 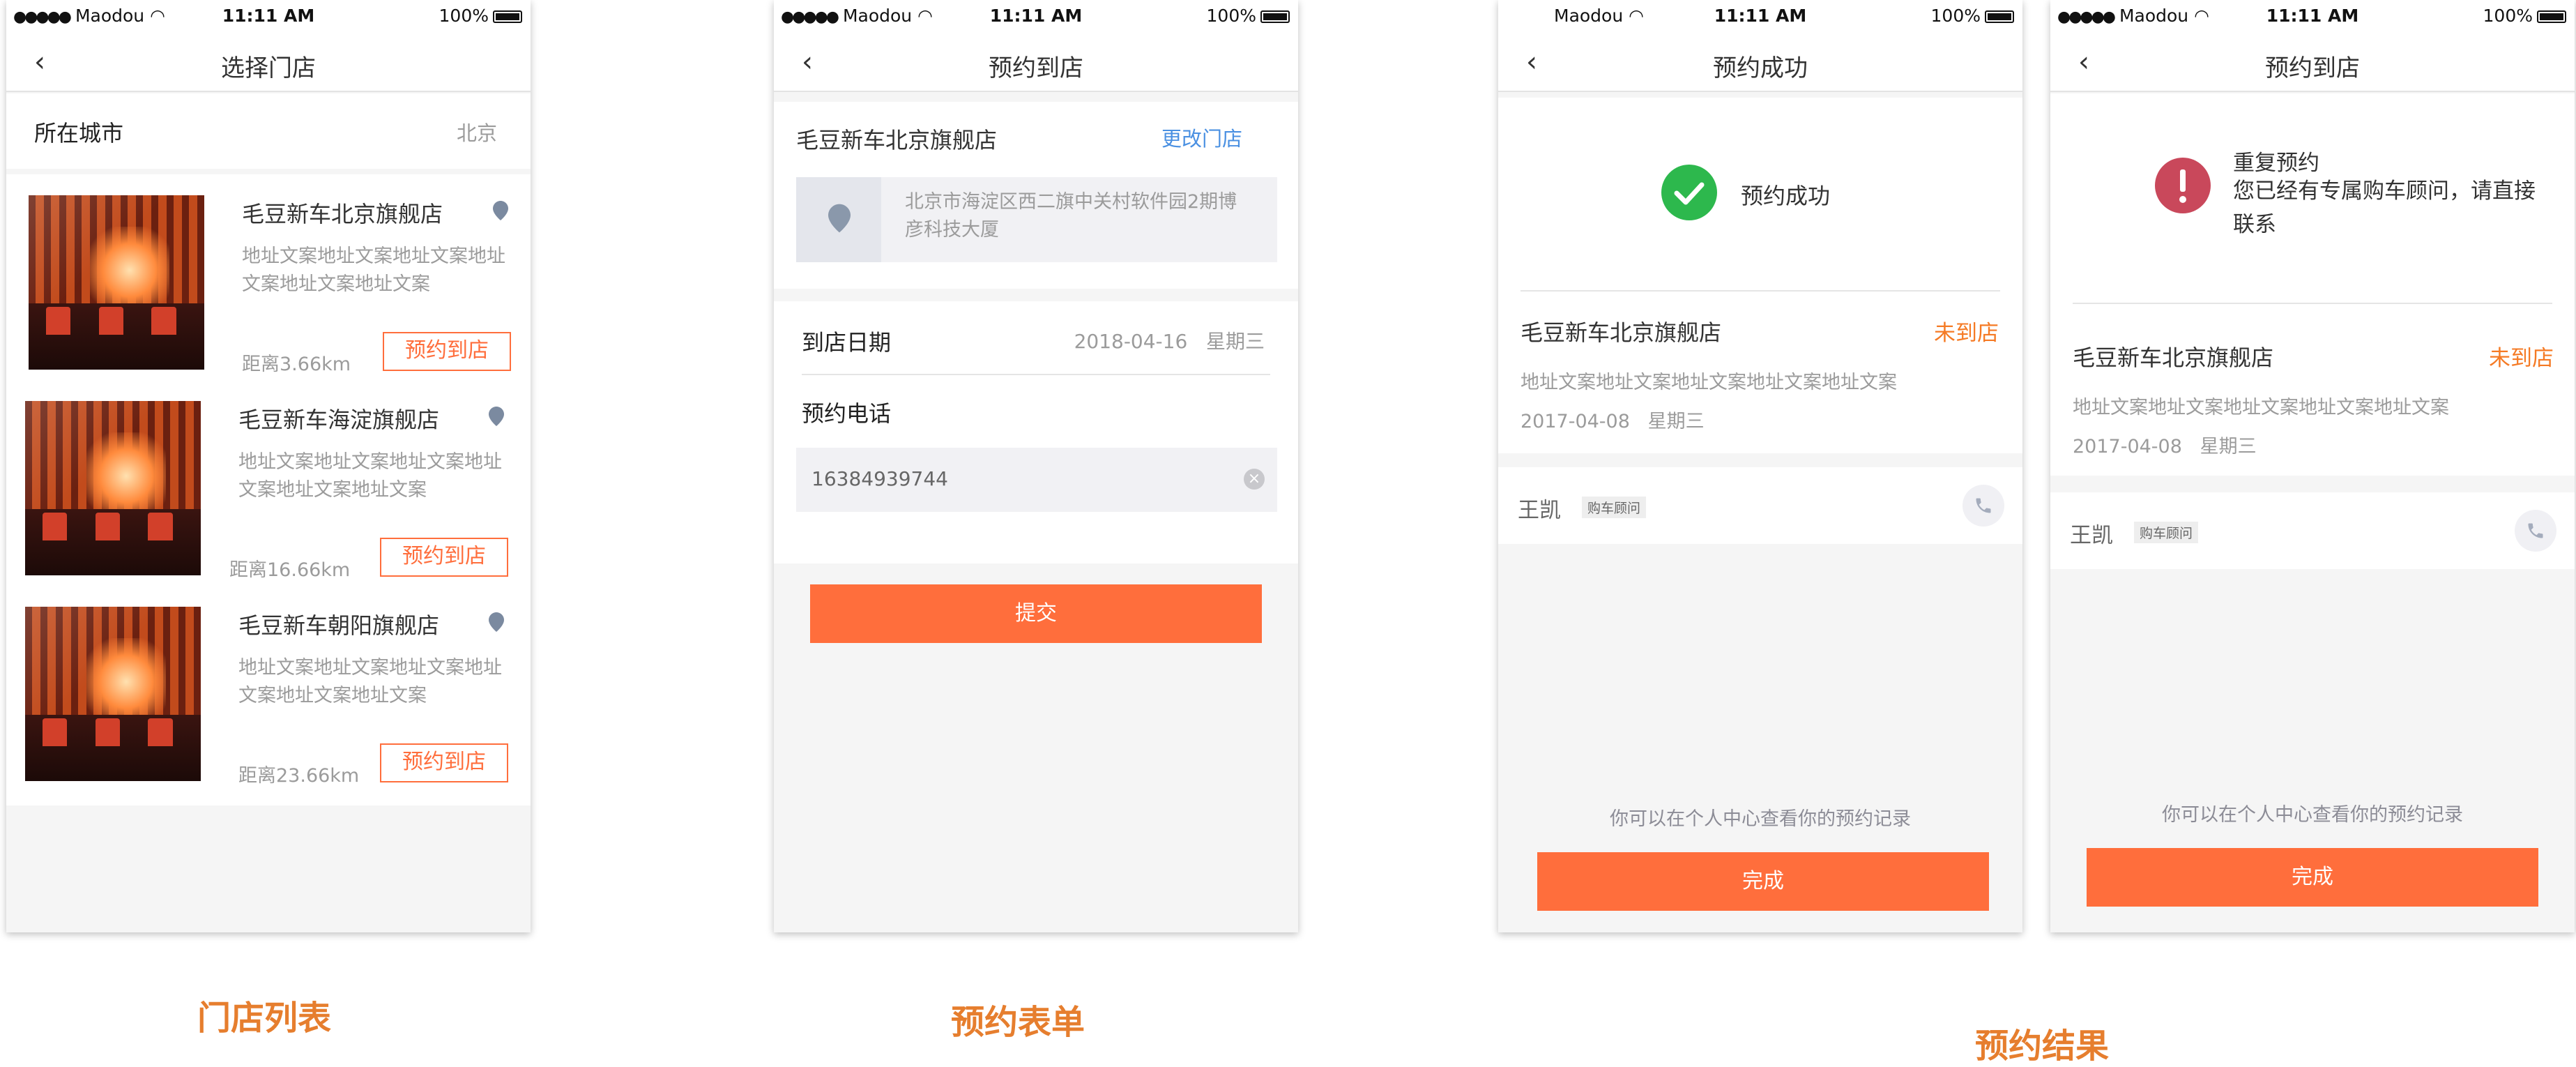 What do you see at coordinates (477, 133) in the screenshot?
I see `city-value: 北京` at bounding box center [477, 133].